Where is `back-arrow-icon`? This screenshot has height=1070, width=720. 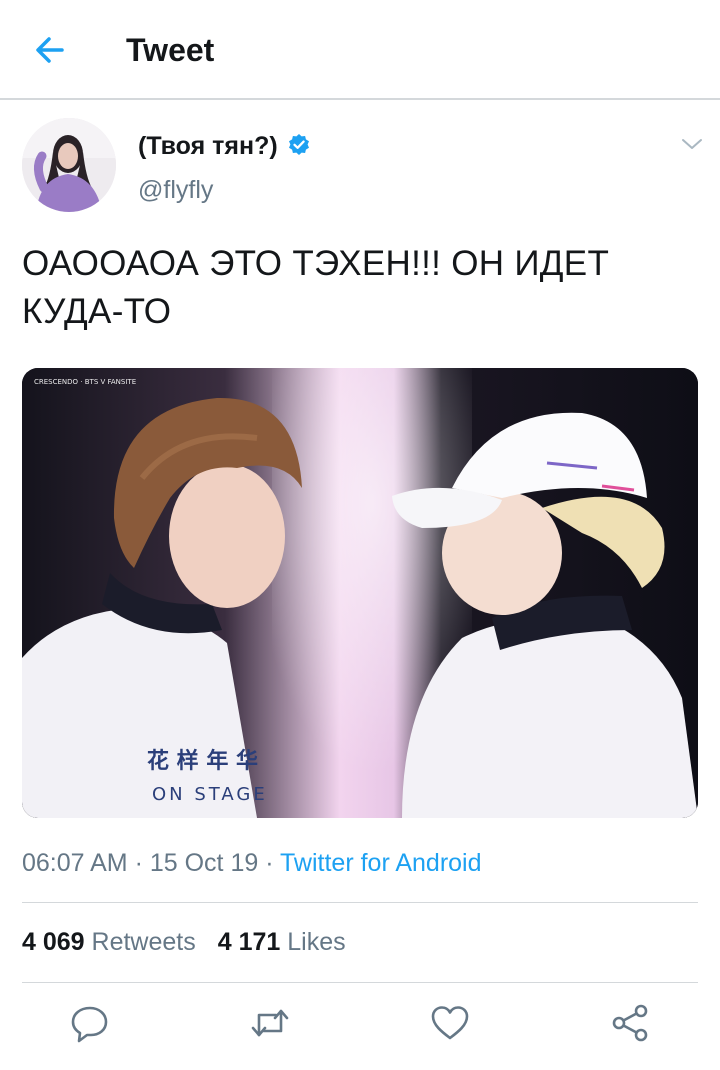
back-arrow-icon is located at coordinates (50, 50).